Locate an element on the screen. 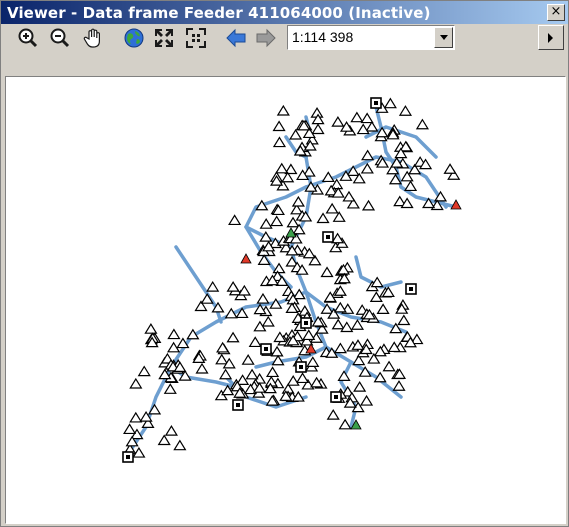 The height and width of the screenshot is (527, 569). forward-button is located at coordinates (266, 38).